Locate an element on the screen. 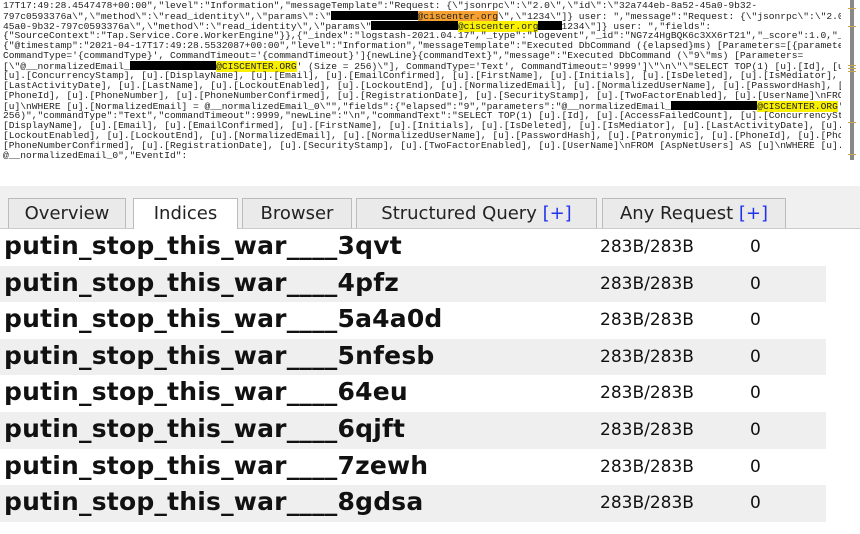 The height and width of the screenshot is (534, 860). index-row: putin_stop_this_war____3qvt 283B/283B 0 is located at coordinates (413, 247).